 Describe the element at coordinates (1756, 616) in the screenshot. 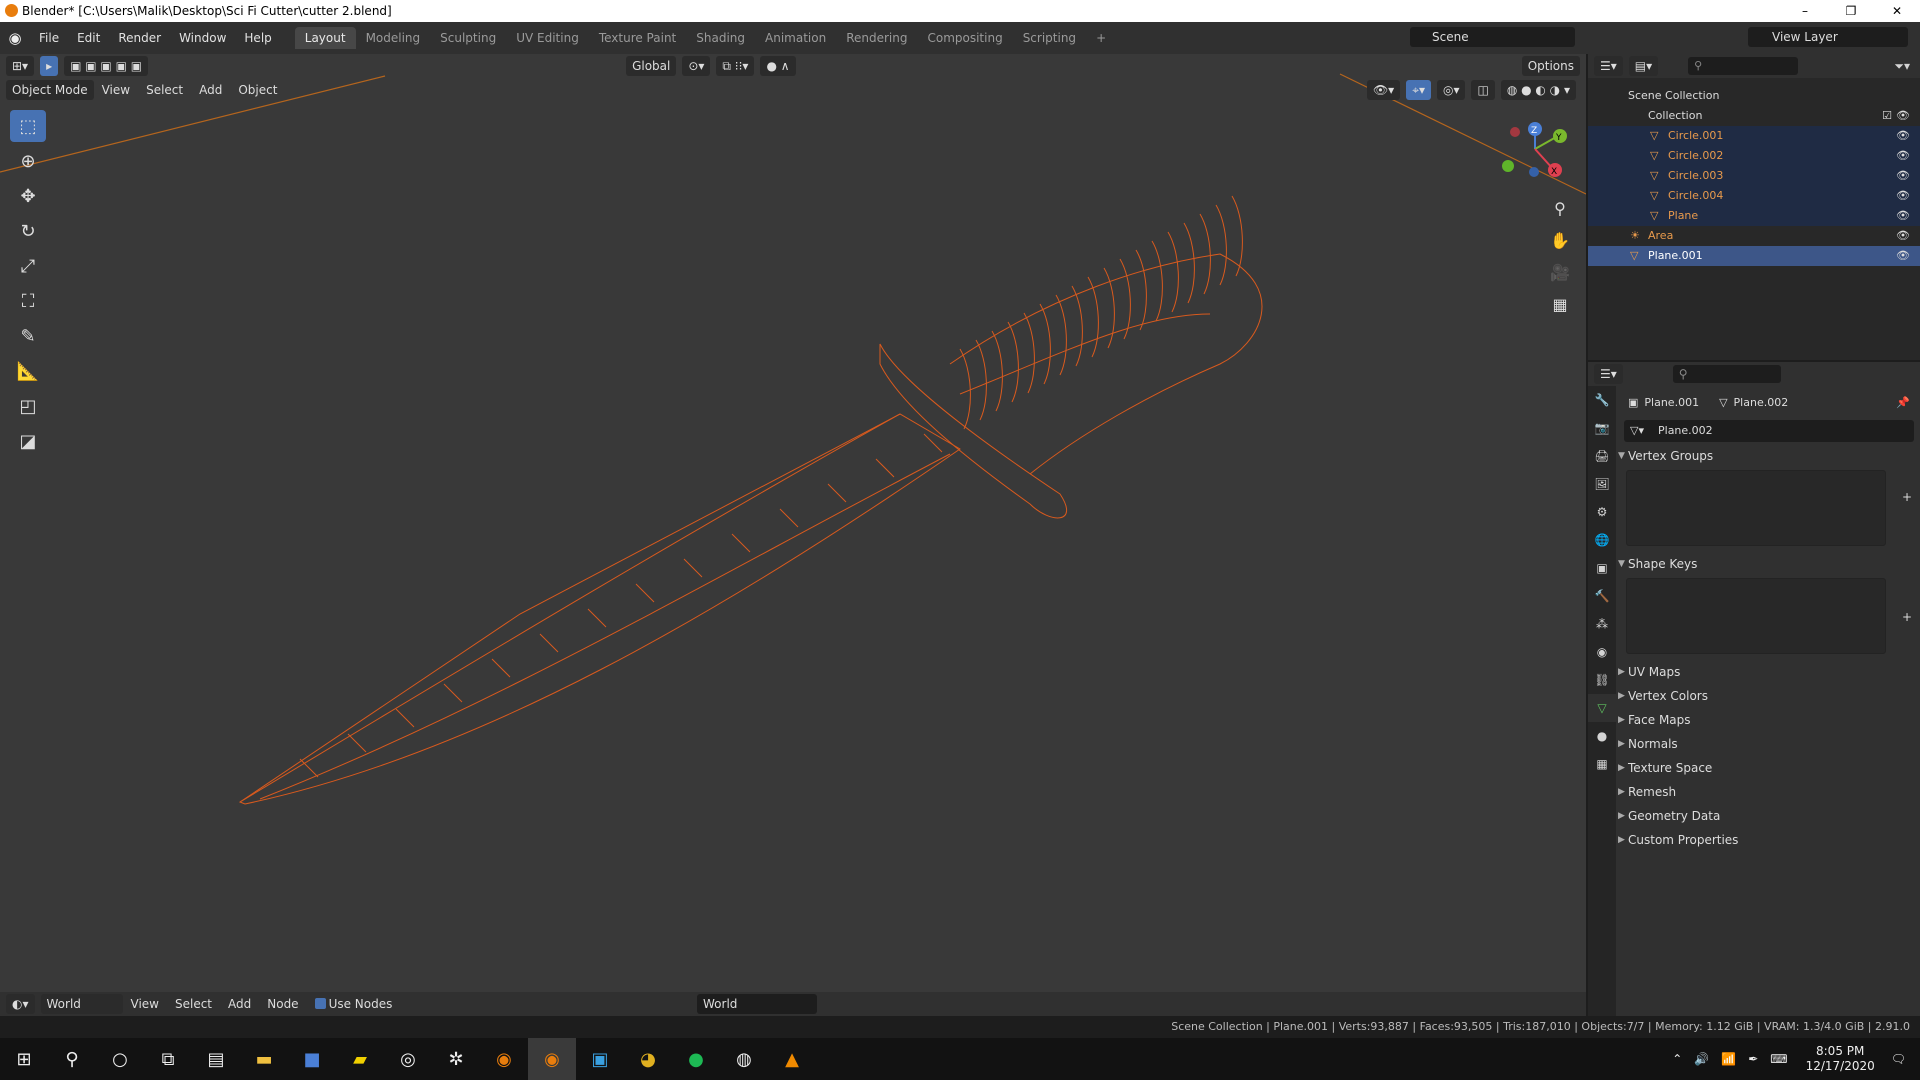

I see `shape-keys-list` at that location.